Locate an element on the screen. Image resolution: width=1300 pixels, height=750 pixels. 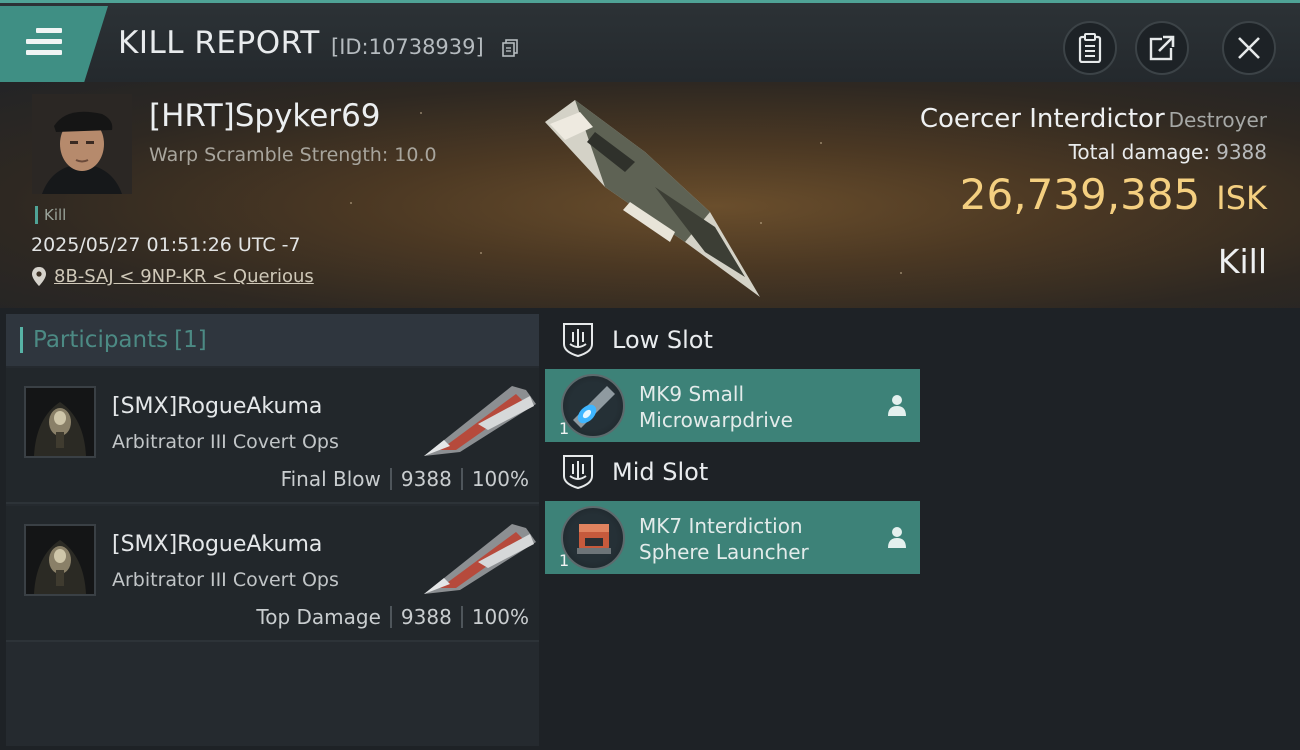
total-damage: Total damage: 9388 is located at coordinates (1168, 152).